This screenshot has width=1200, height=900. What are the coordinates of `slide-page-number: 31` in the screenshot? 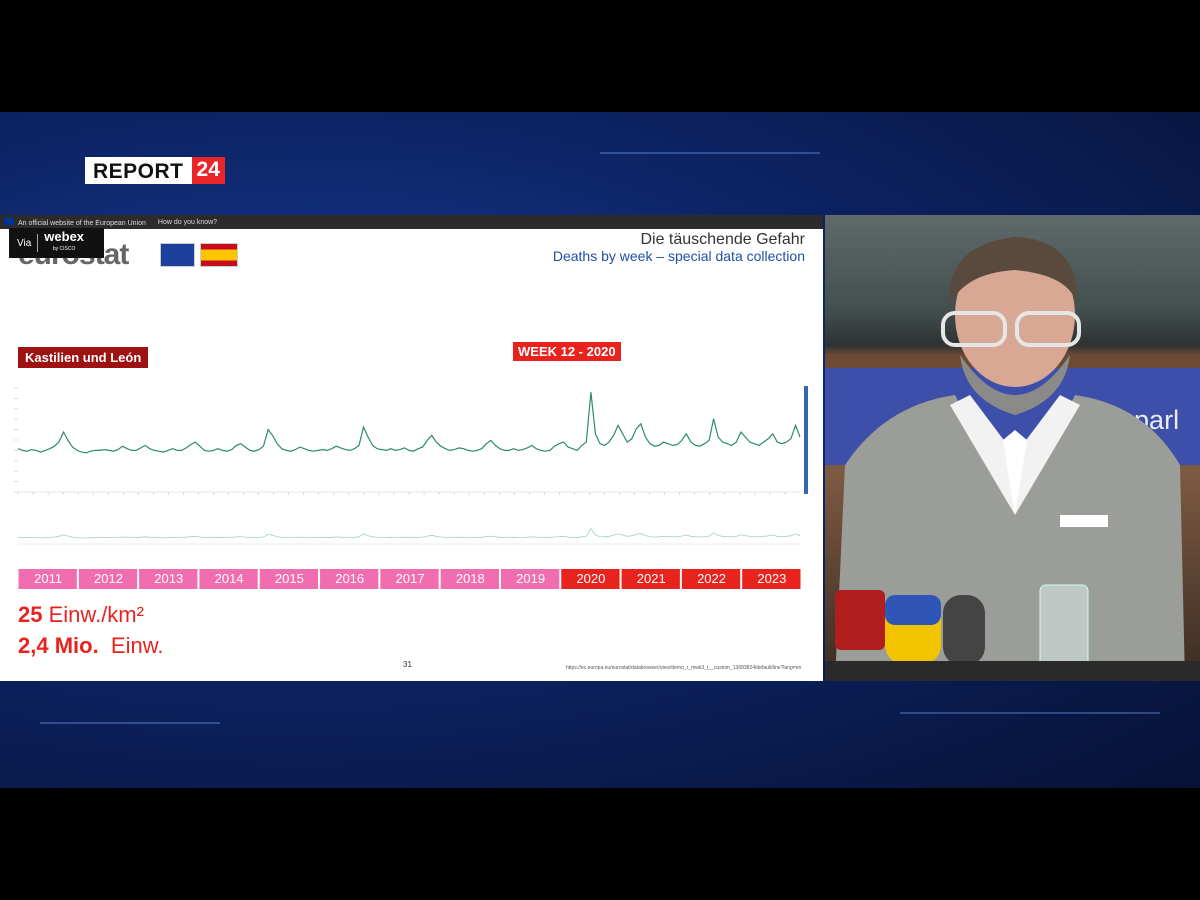 It's located at (407, 664).